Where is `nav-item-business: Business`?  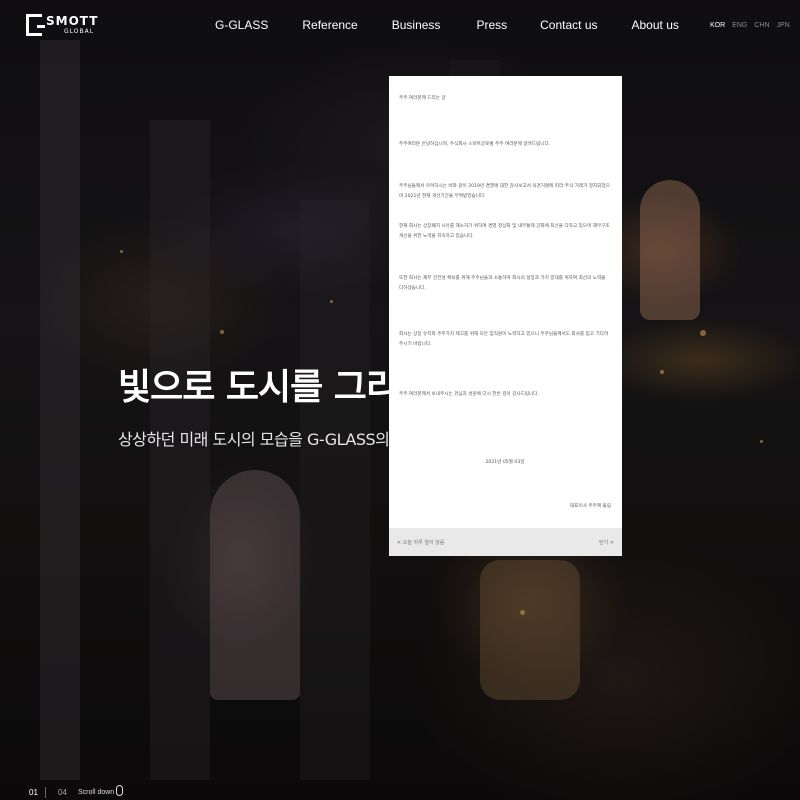
nav-item-business: Business is located at coordinates (416, 25).